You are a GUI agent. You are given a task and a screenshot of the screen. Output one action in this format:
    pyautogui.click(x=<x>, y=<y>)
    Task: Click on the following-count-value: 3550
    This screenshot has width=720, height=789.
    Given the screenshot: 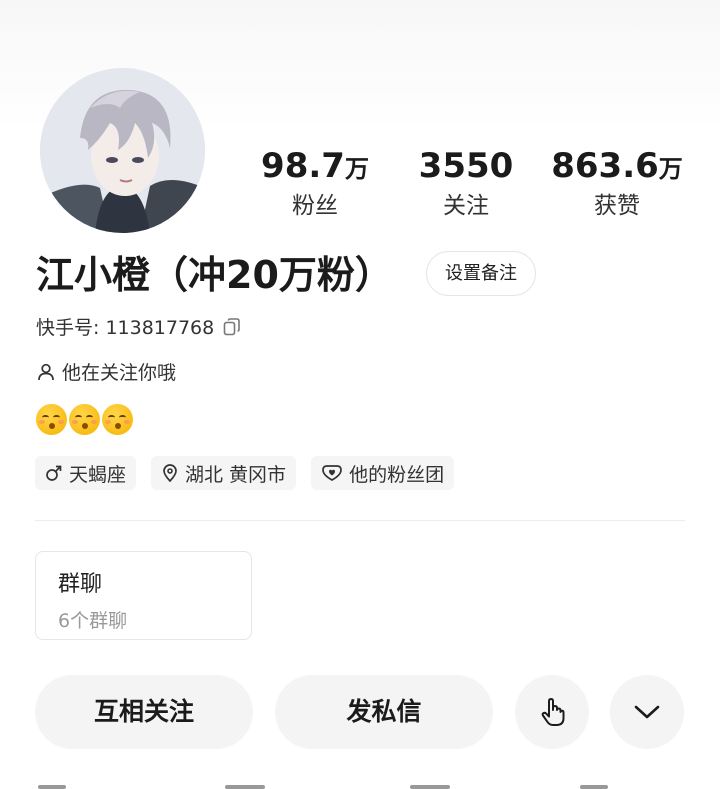 What is the action you would take?
    pyautogui.click(x=466, y=166)
    